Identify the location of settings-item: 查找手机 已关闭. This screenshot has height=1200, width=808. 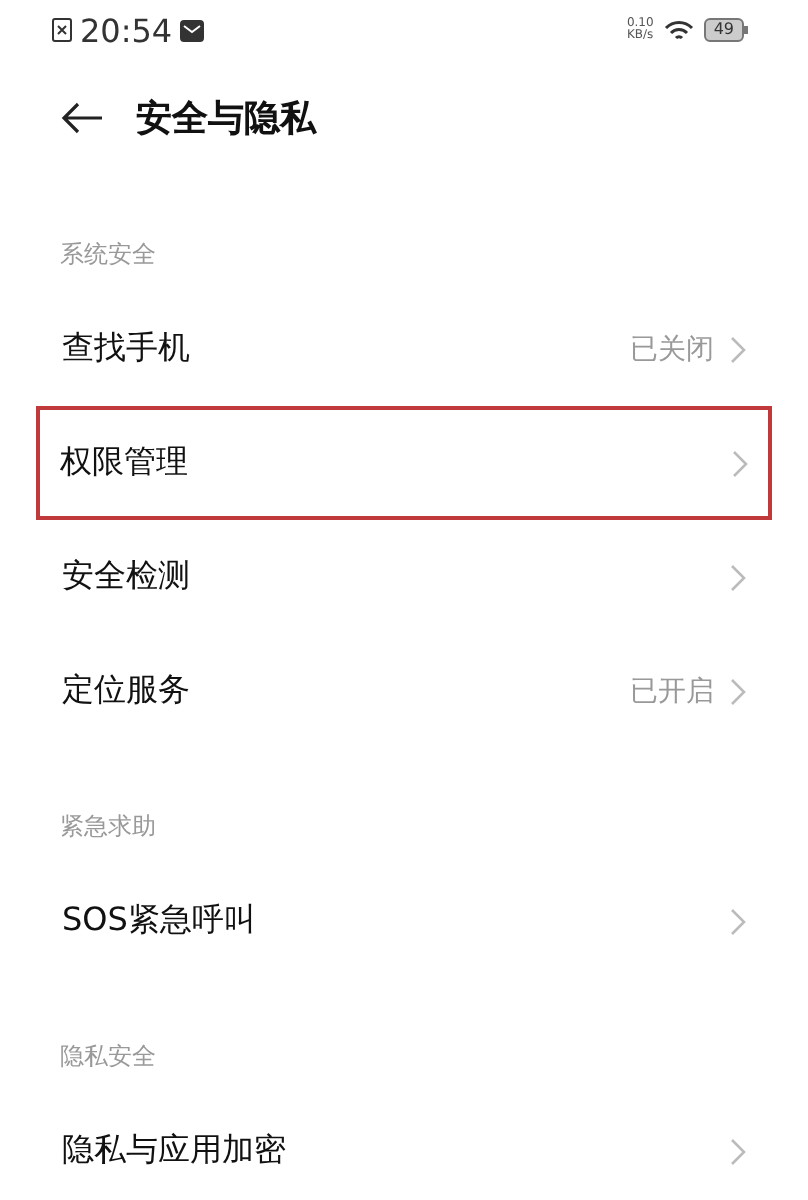
(404, 349).